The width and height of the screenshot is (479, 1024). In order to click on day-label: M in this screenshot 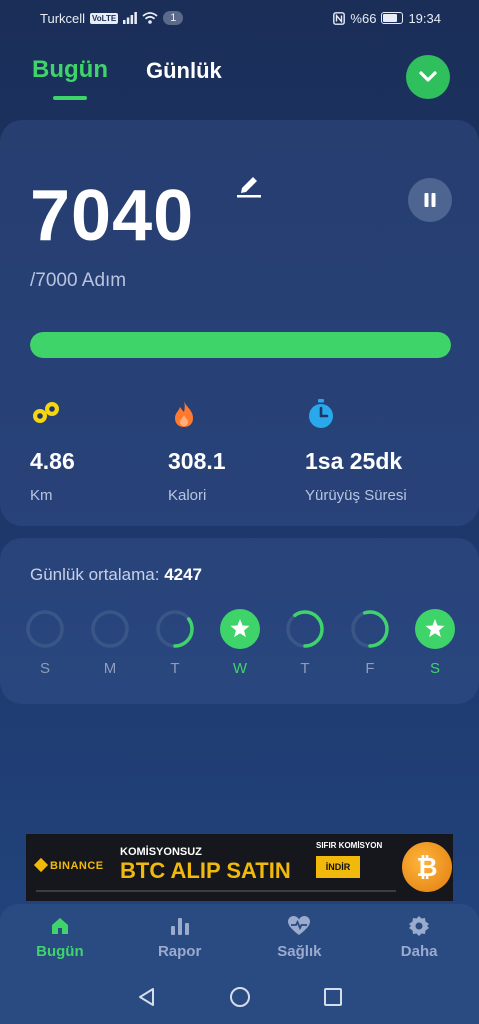, I will do `click(110, 668)`.